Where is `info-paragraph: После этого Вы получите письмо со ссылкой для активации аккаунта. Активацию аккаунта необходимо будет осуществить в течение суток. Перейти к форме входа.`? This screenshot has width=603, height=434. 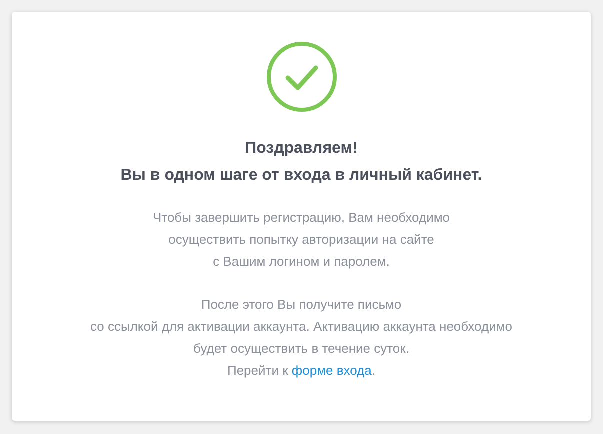 info-paragraph: После этого Вы получите письмо со ссылкой для активации аккаунта. Активацию аккаунта необходимо будет осуществить в течение суток. Перейти к форме входа. is located at coordinates (301, 338).